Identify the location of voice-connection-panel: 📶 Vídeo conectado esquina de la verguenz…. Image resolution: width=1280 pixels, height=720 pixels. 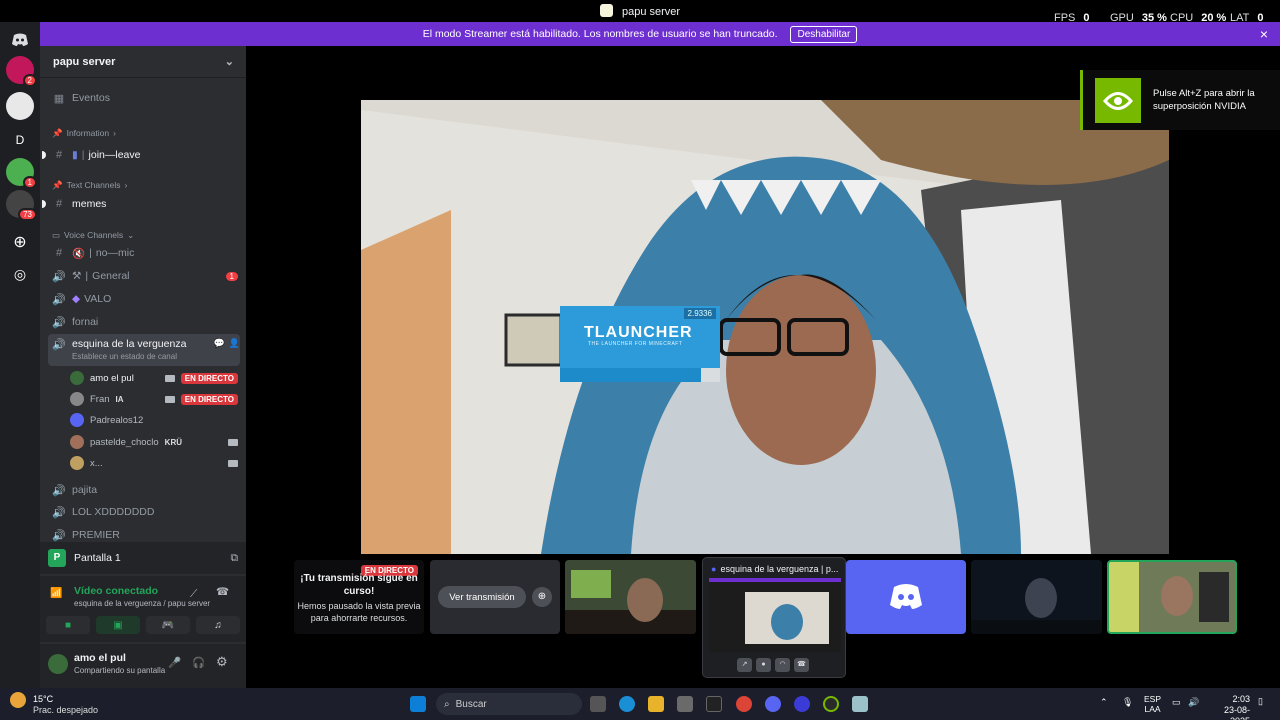
(143, 609).